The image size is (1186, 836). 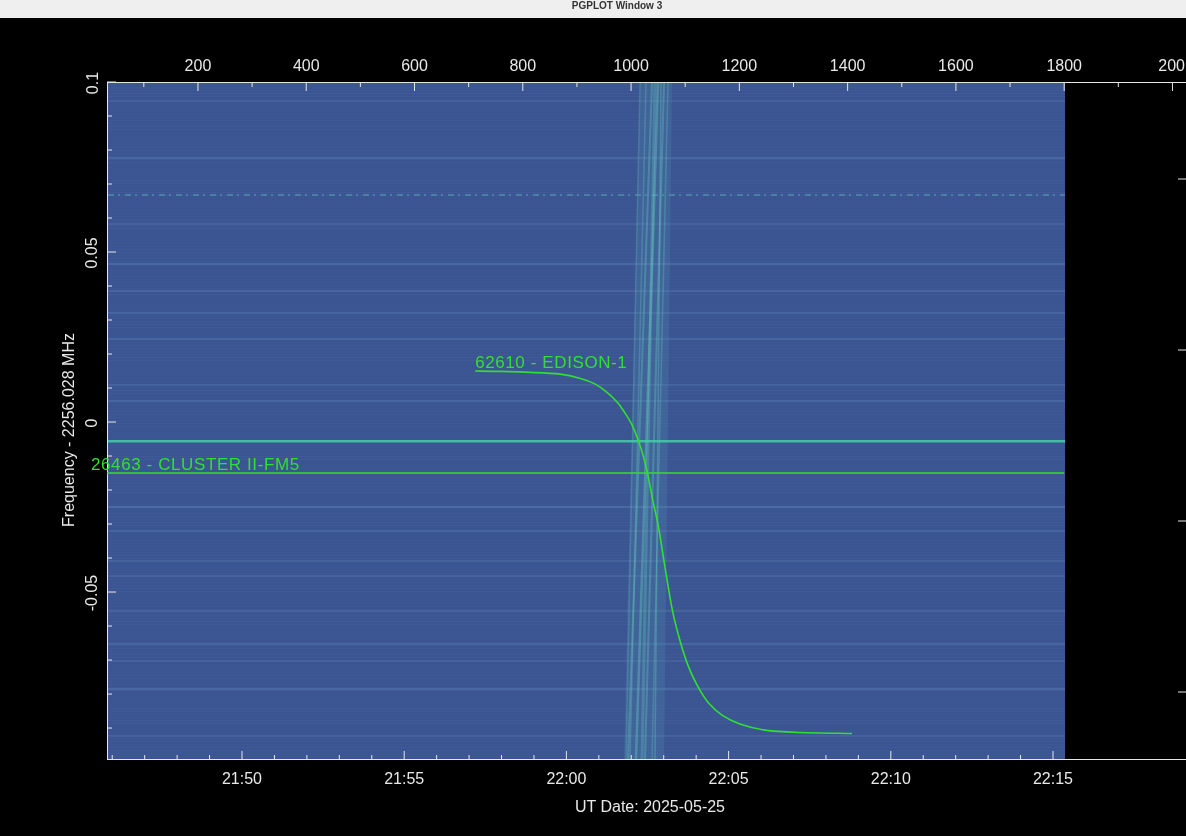 What do you see at coordinates (92, 423) in the screenshot?
I see `axis-tick-label: 0` at bounding box center [92, 423].